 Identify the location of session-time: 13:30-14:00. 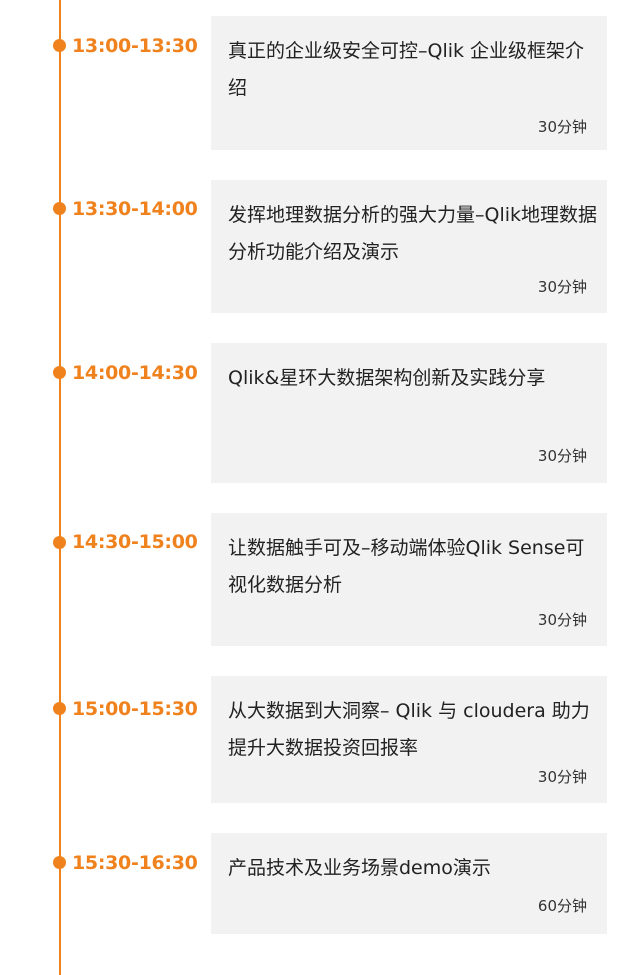
(135, 209).